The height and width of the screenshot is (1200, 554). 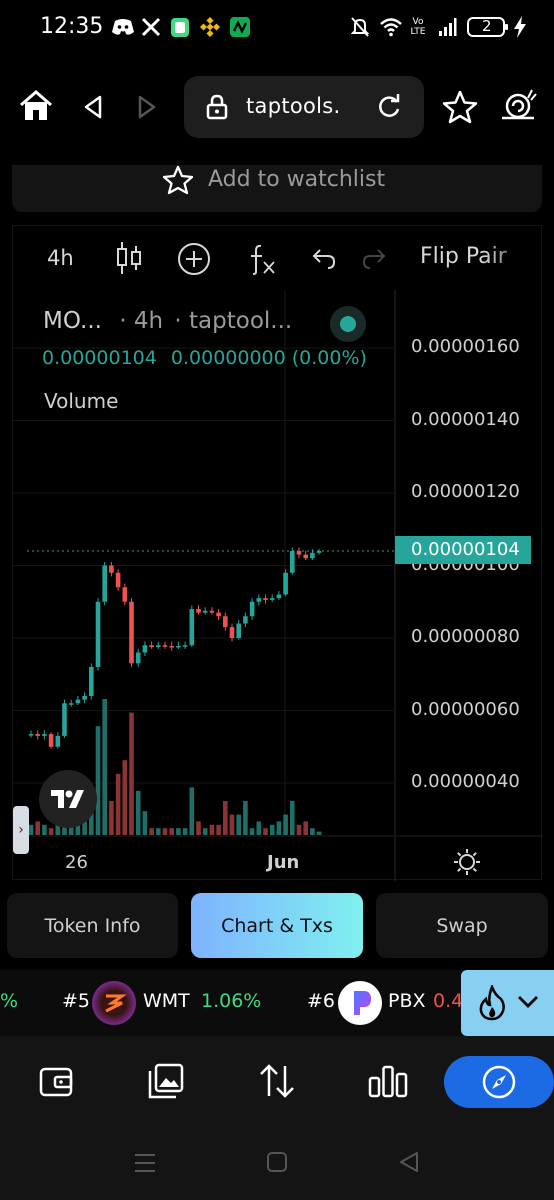 I want to click on ticker-prefix: %, so click(x=9, y=1001).